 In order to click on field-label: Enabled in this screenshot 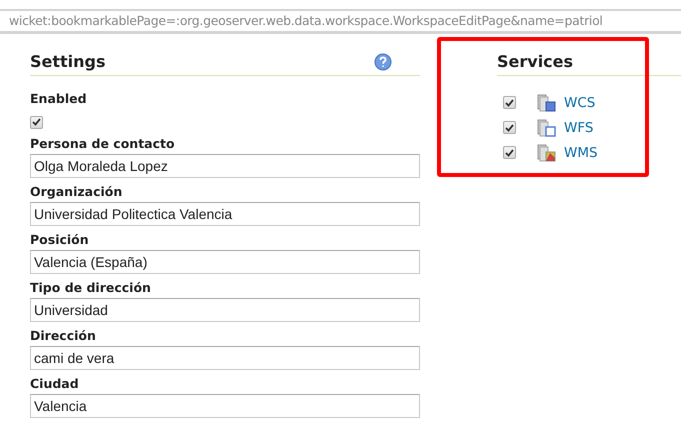, I will do `click(59, 99)`.